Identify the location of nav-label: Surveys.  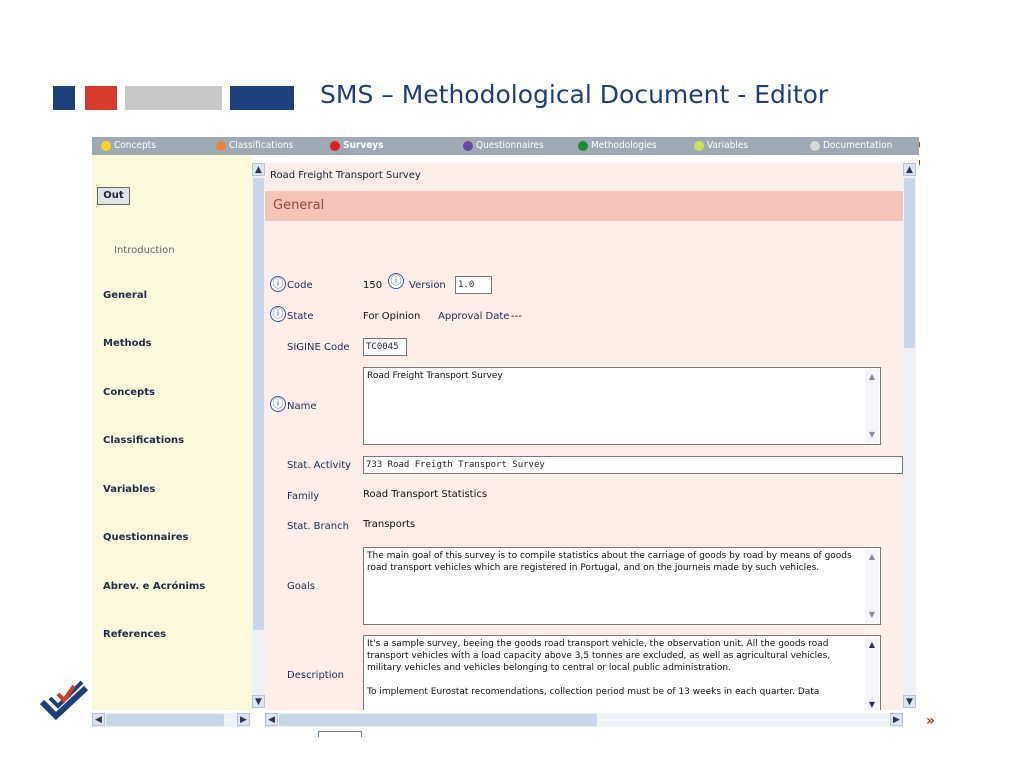
(363, 145).